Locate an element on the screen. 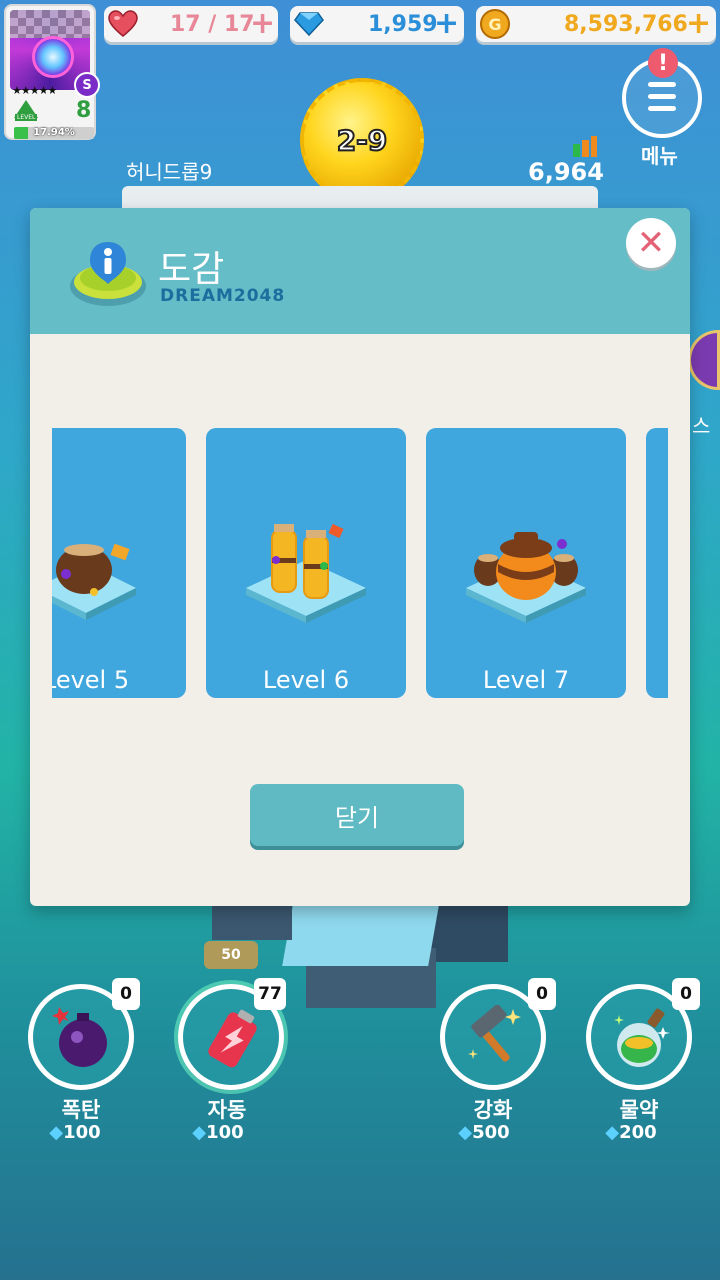 Image resolution: width=720 pixels, height=1280 pixels. board-block-dark is located at coordinates (469, 934).